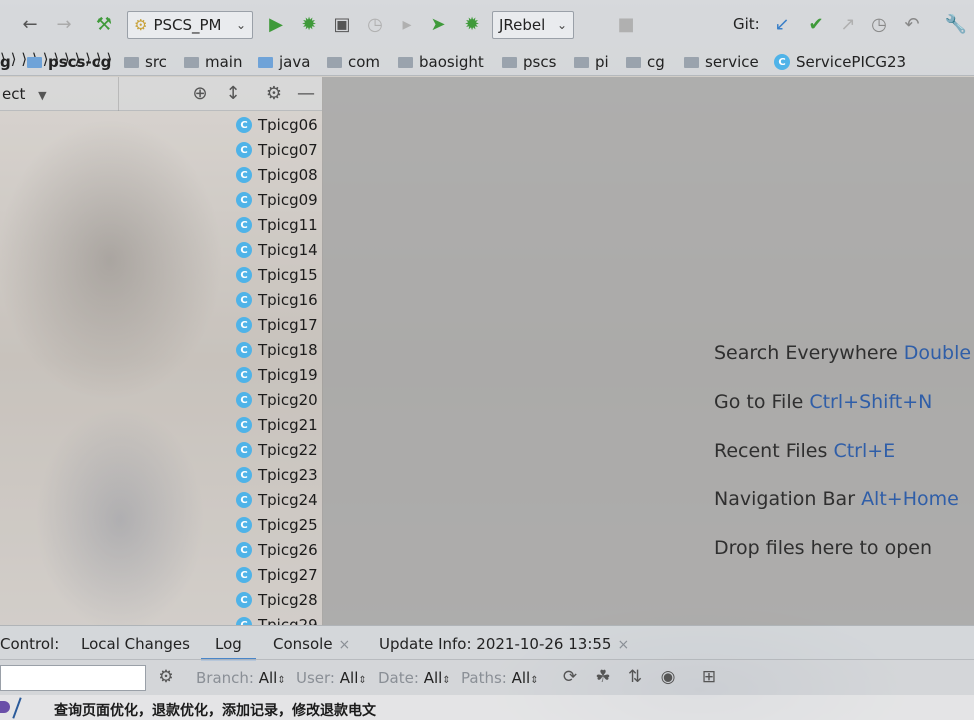  What do you see at coordinates (277, 400) in the screenshot?
I see `tree-item: C Tpicg20` at bounding box center [277, 400].